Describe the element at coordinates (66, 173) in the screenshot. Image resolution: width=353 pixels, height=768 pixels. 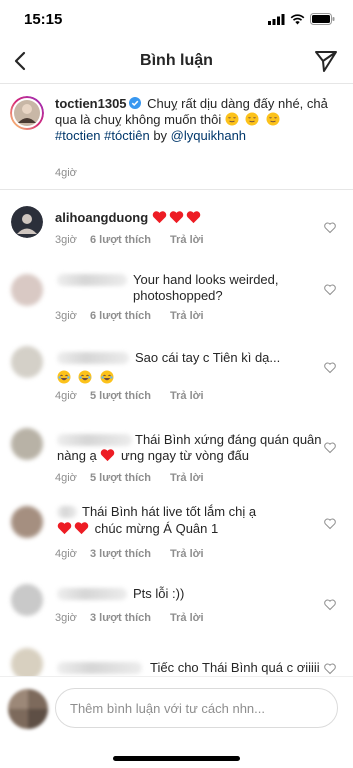
I see `caption-time: 4giờ` at that location.